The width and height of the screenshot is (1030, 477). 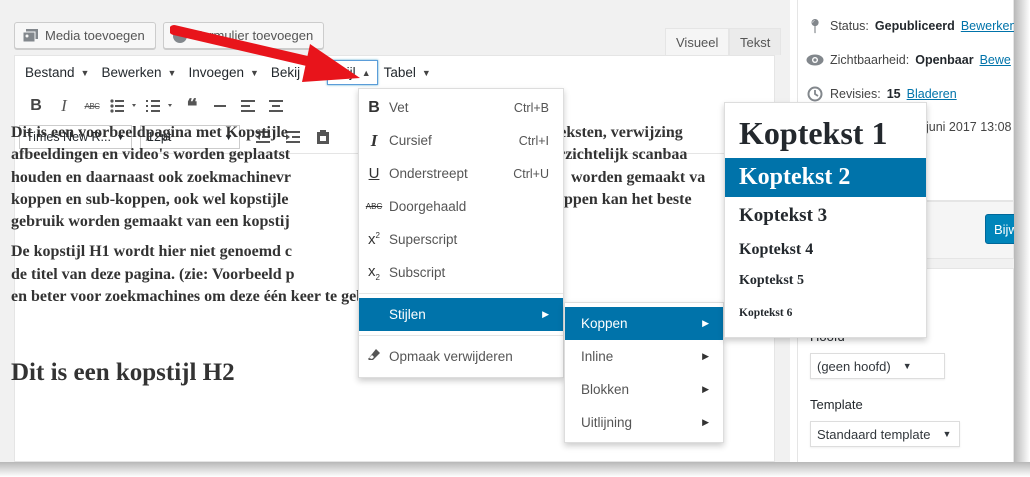 What do you see at coordinates (131, 72) in the screenshot?
I see `menu-edit-label: Bewerken` at bounding box center [131, 72].